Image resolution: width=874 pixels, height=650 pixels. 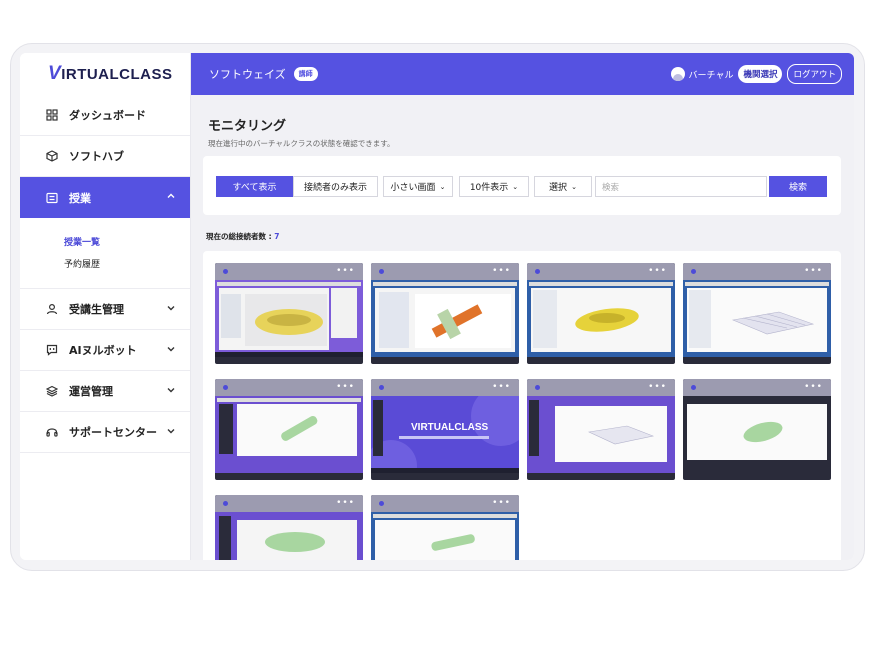 What do you see at coordinates (96, 156) in the screenshot?
I see `sidebar-item-label: ソフトハブ` at bounding box center [96, 156].